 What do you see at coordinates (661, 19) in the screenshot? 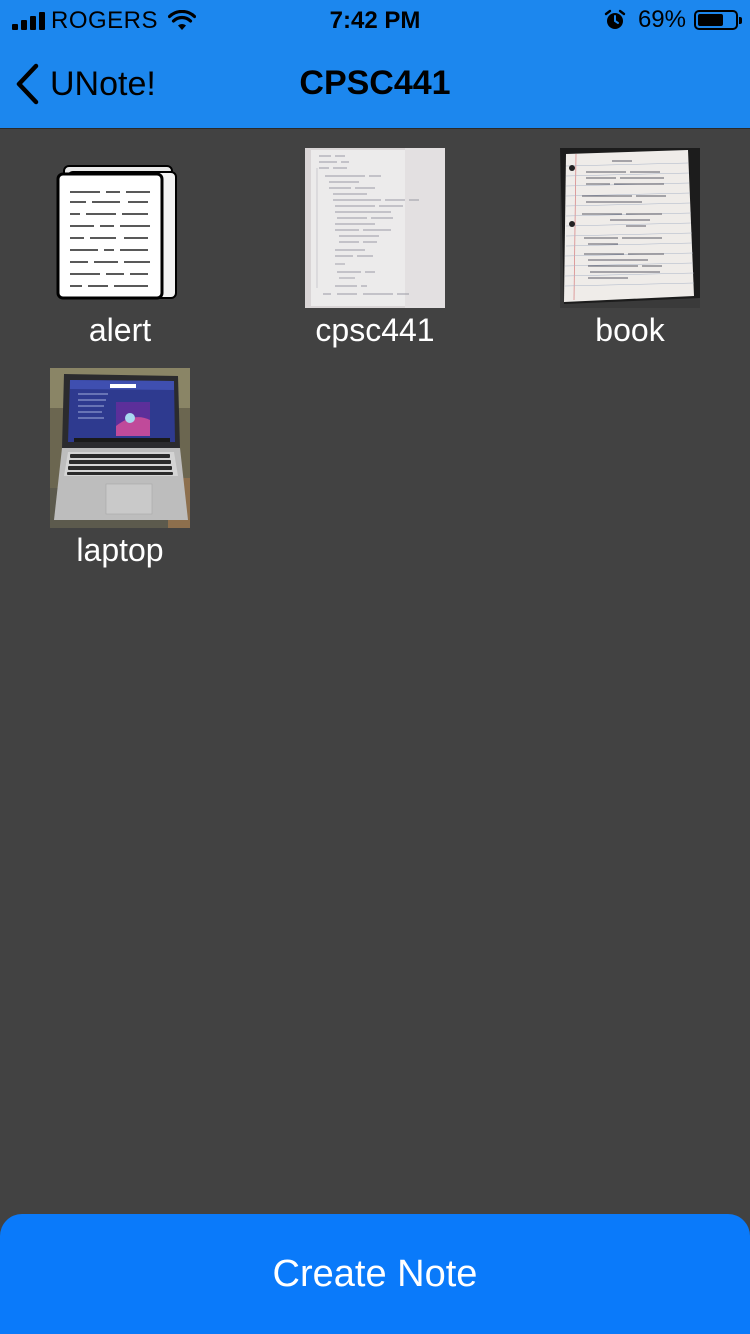
I see `battery-percent: 69%` at bounding box center [661, 19].